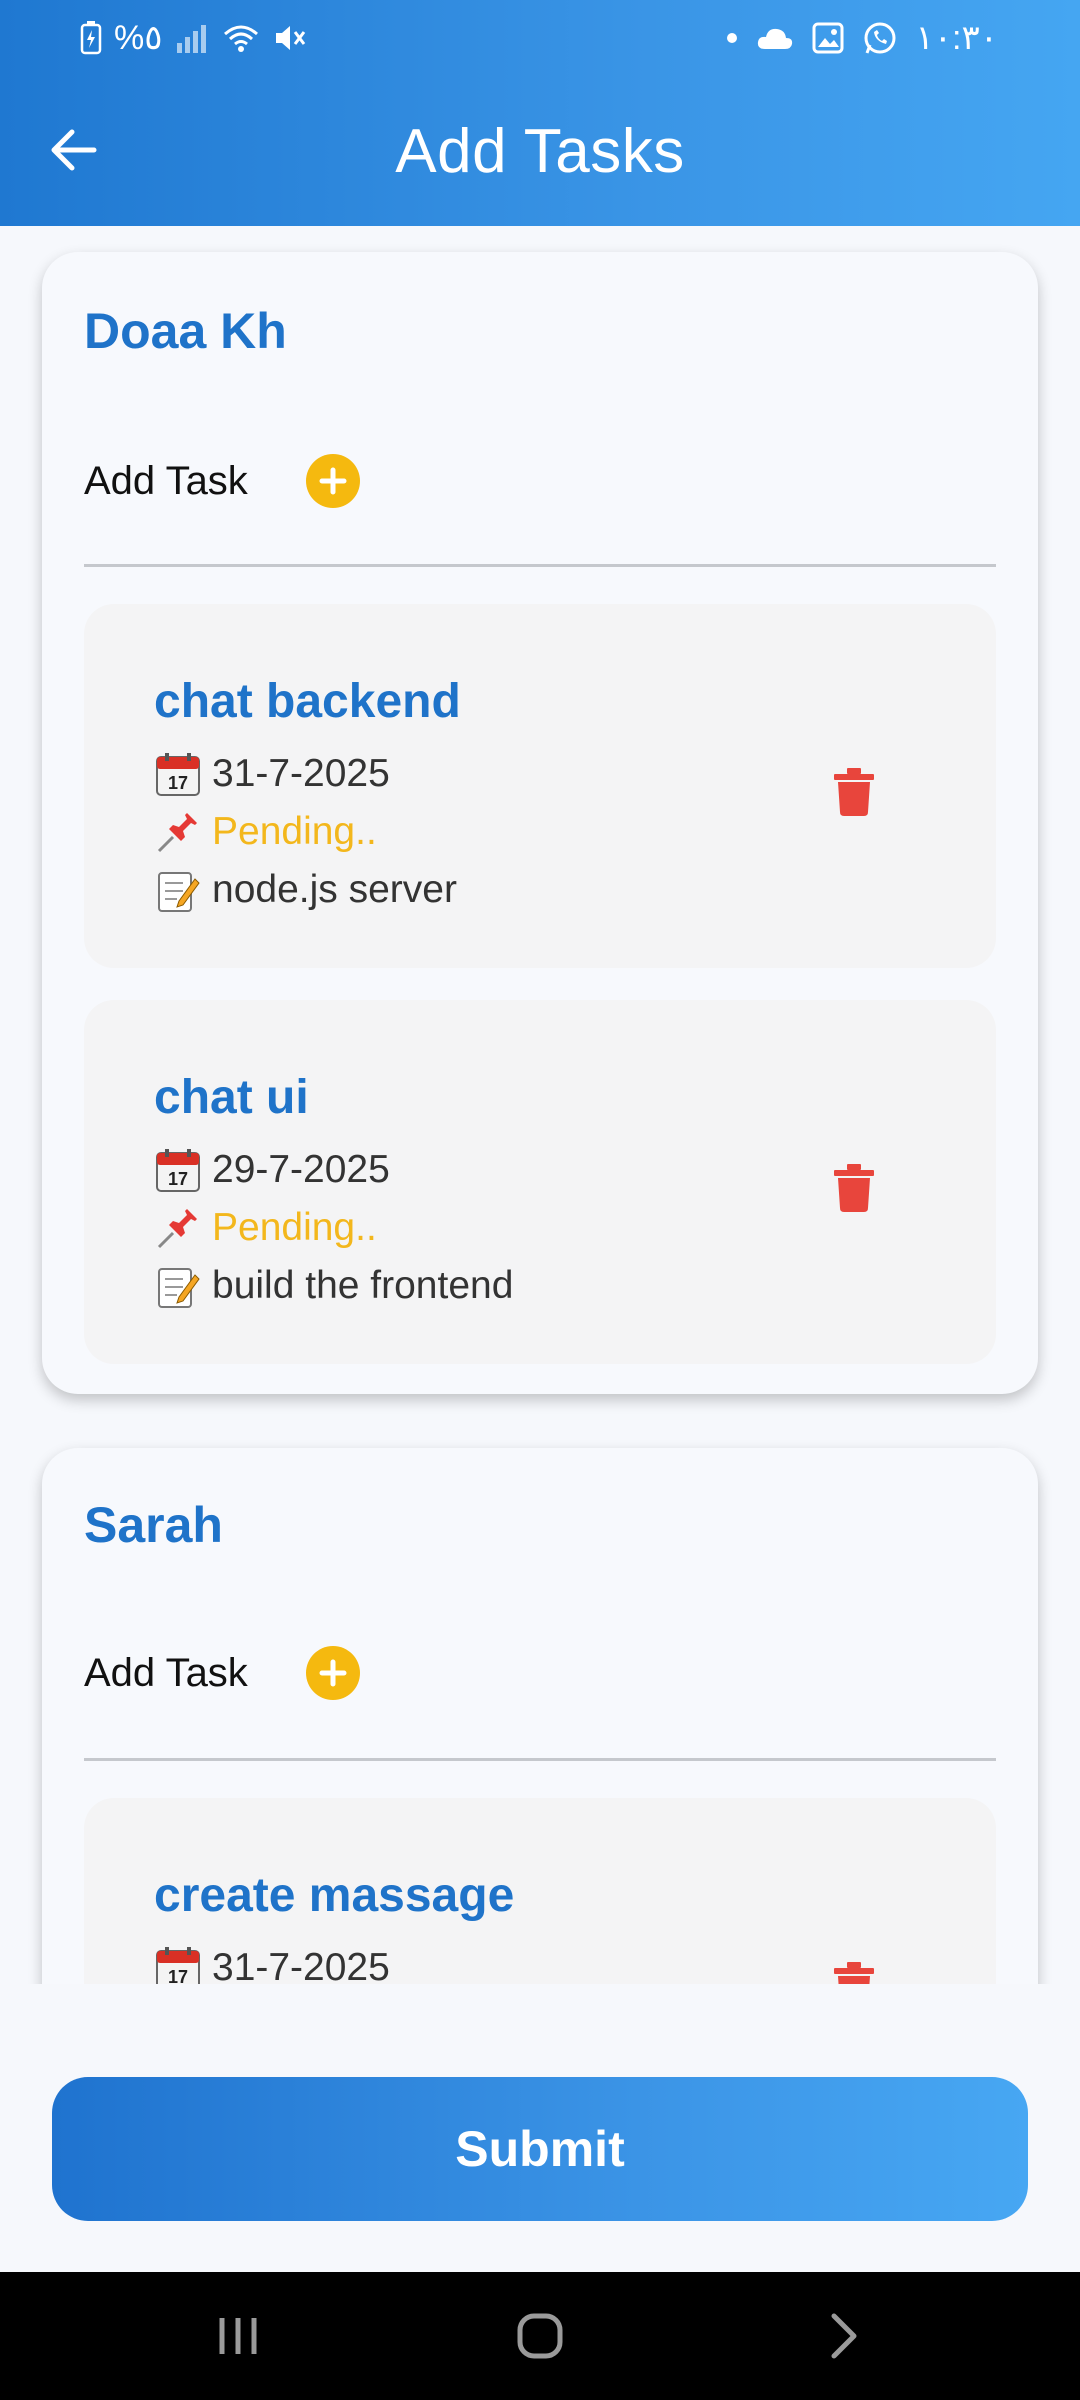  I want to click on home-icon, so click(540, 2336).